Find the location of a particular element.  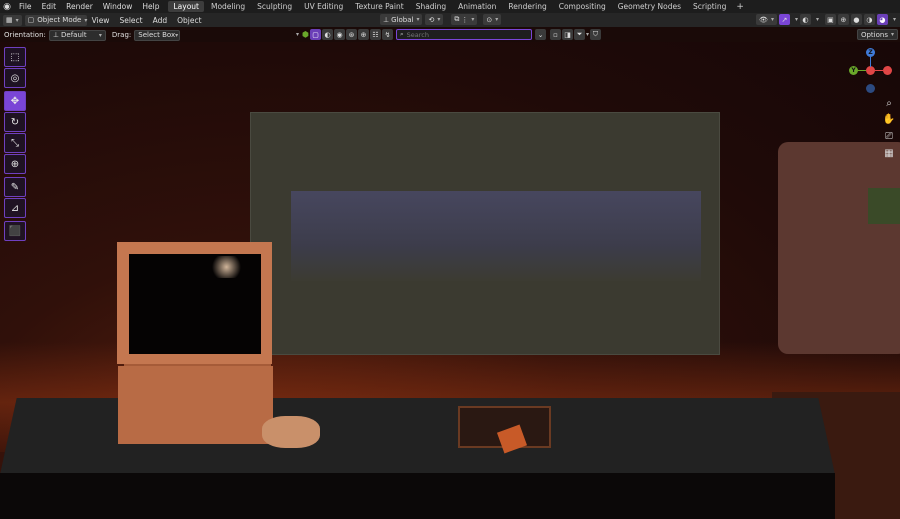

x-axis-handle is located at coordinates (870, 70).